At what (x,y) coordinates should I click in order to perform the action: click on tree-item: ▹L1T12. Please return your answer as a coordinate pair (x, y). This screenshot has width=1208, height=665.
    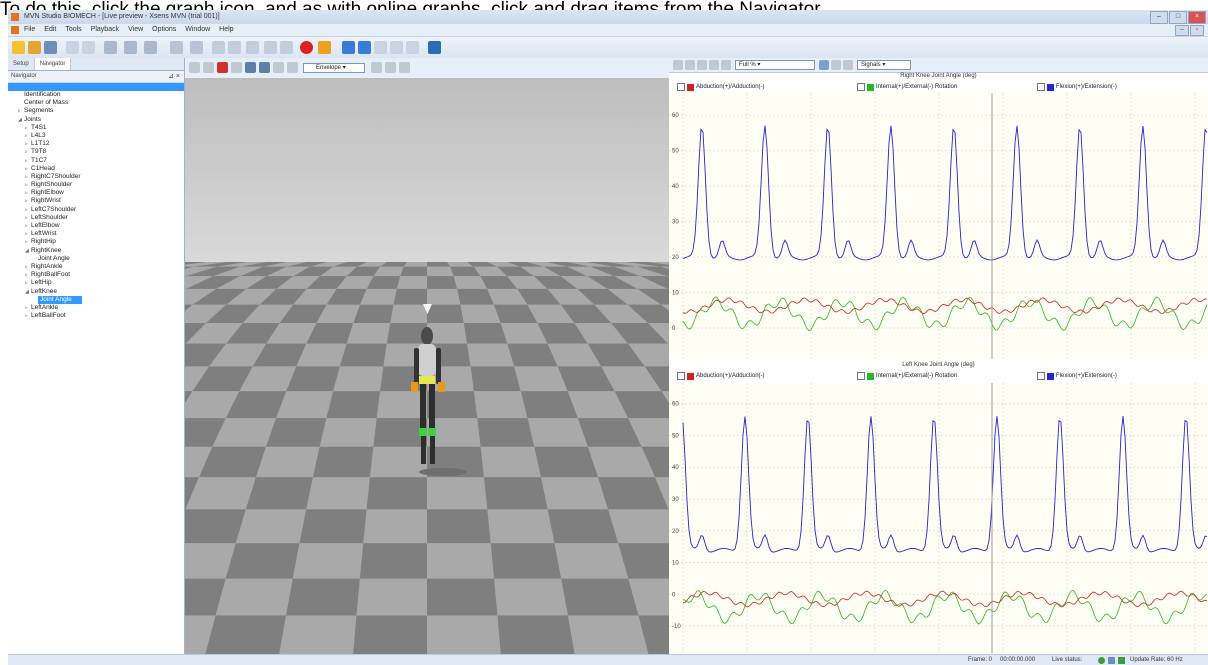
    Looking at the image, I should click on (96, 144).